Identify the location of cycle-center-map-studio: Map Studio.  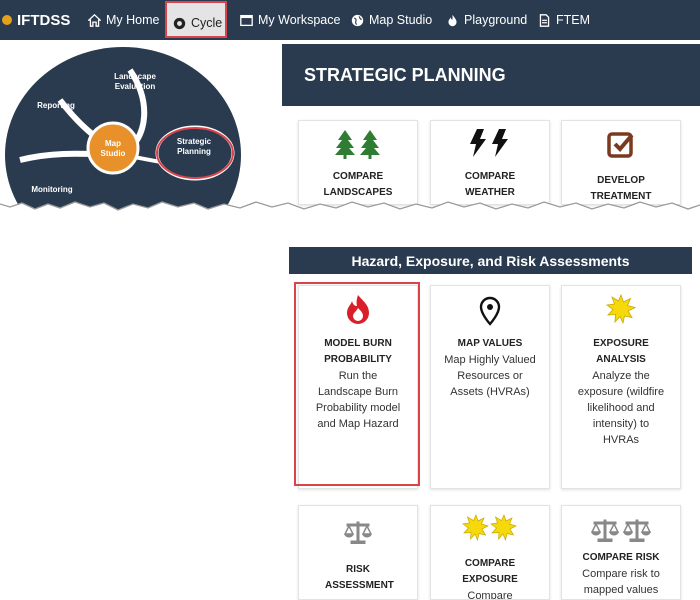
(113, 149).